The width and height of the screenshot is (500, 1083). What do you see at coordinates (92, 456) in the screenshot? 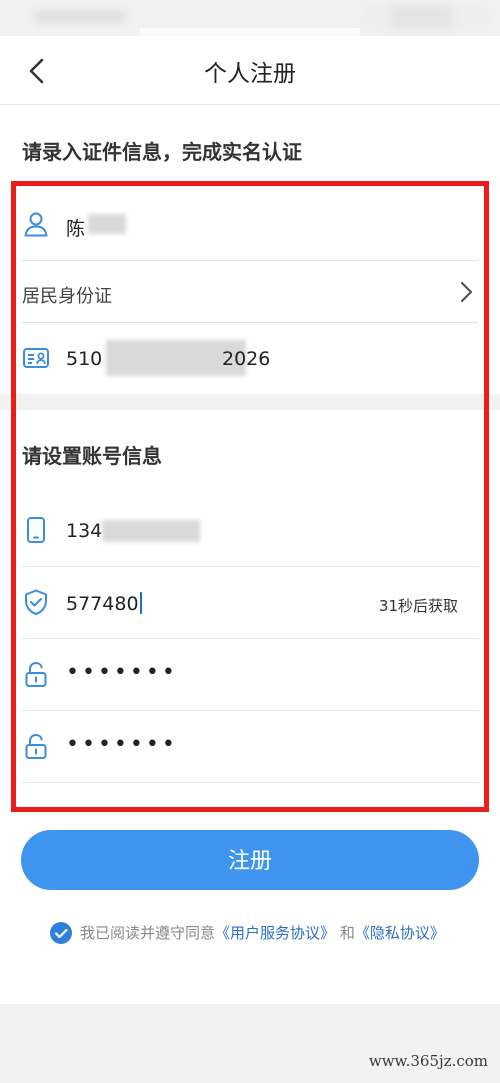
I see `account-section-heading: 请设置账号信息` at bounding box center [92, 456].